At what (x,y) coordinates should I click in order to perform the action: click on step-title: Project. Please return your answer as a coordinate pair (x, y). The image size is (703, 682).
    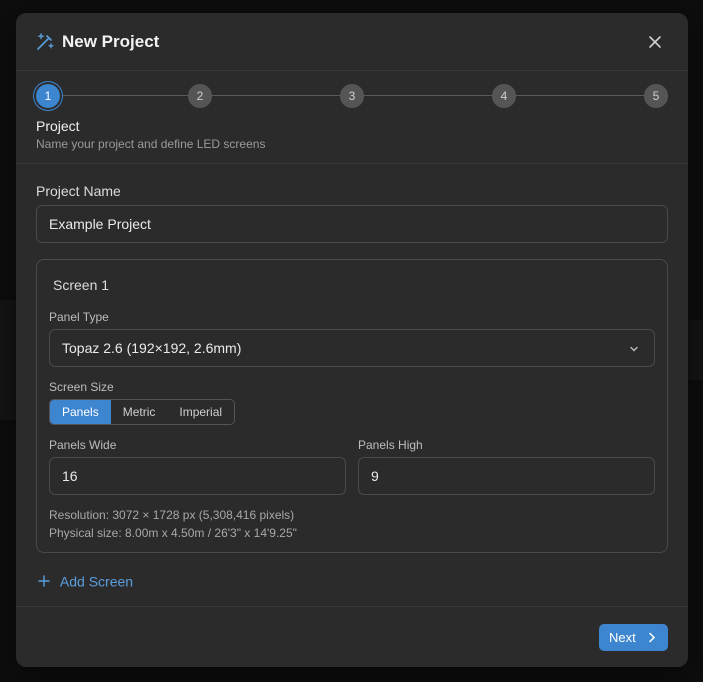
    Looking at the image, I should click on (58, 126).